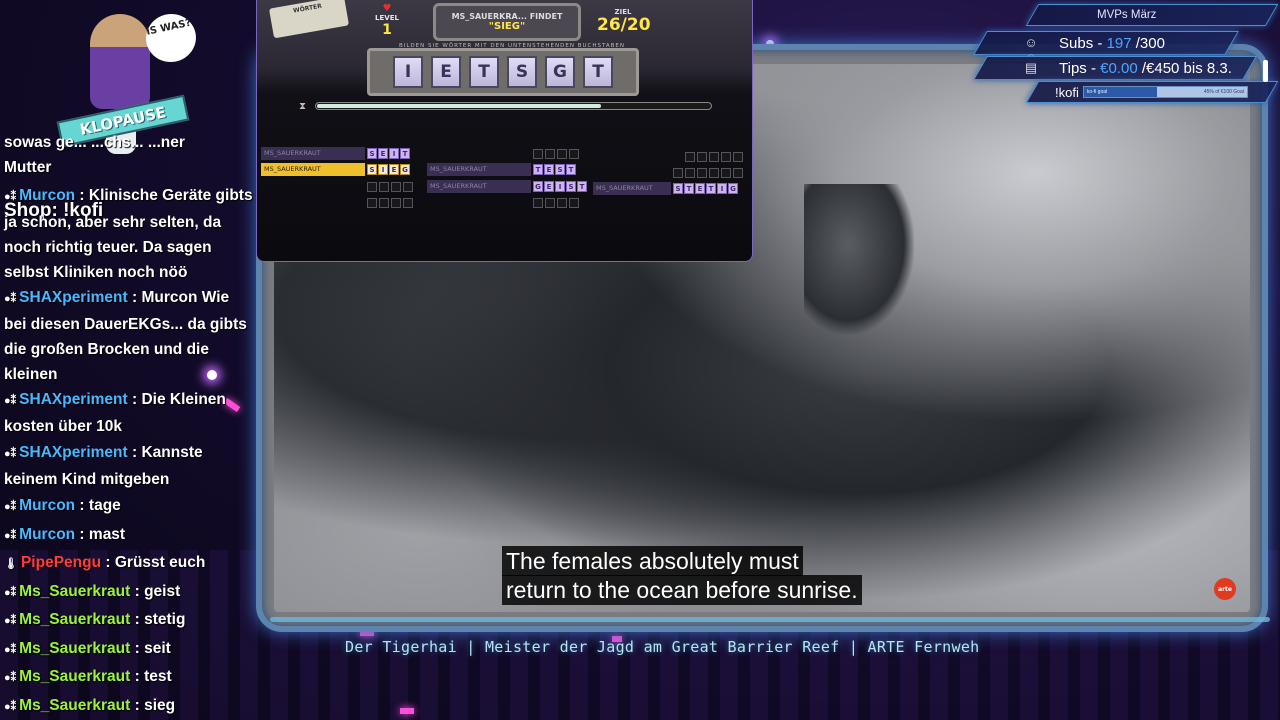 The image size is (1280, 720). Describe the element at coordinates (160, 705) in the screenshot. I see `chat-text: sieg` at that location.